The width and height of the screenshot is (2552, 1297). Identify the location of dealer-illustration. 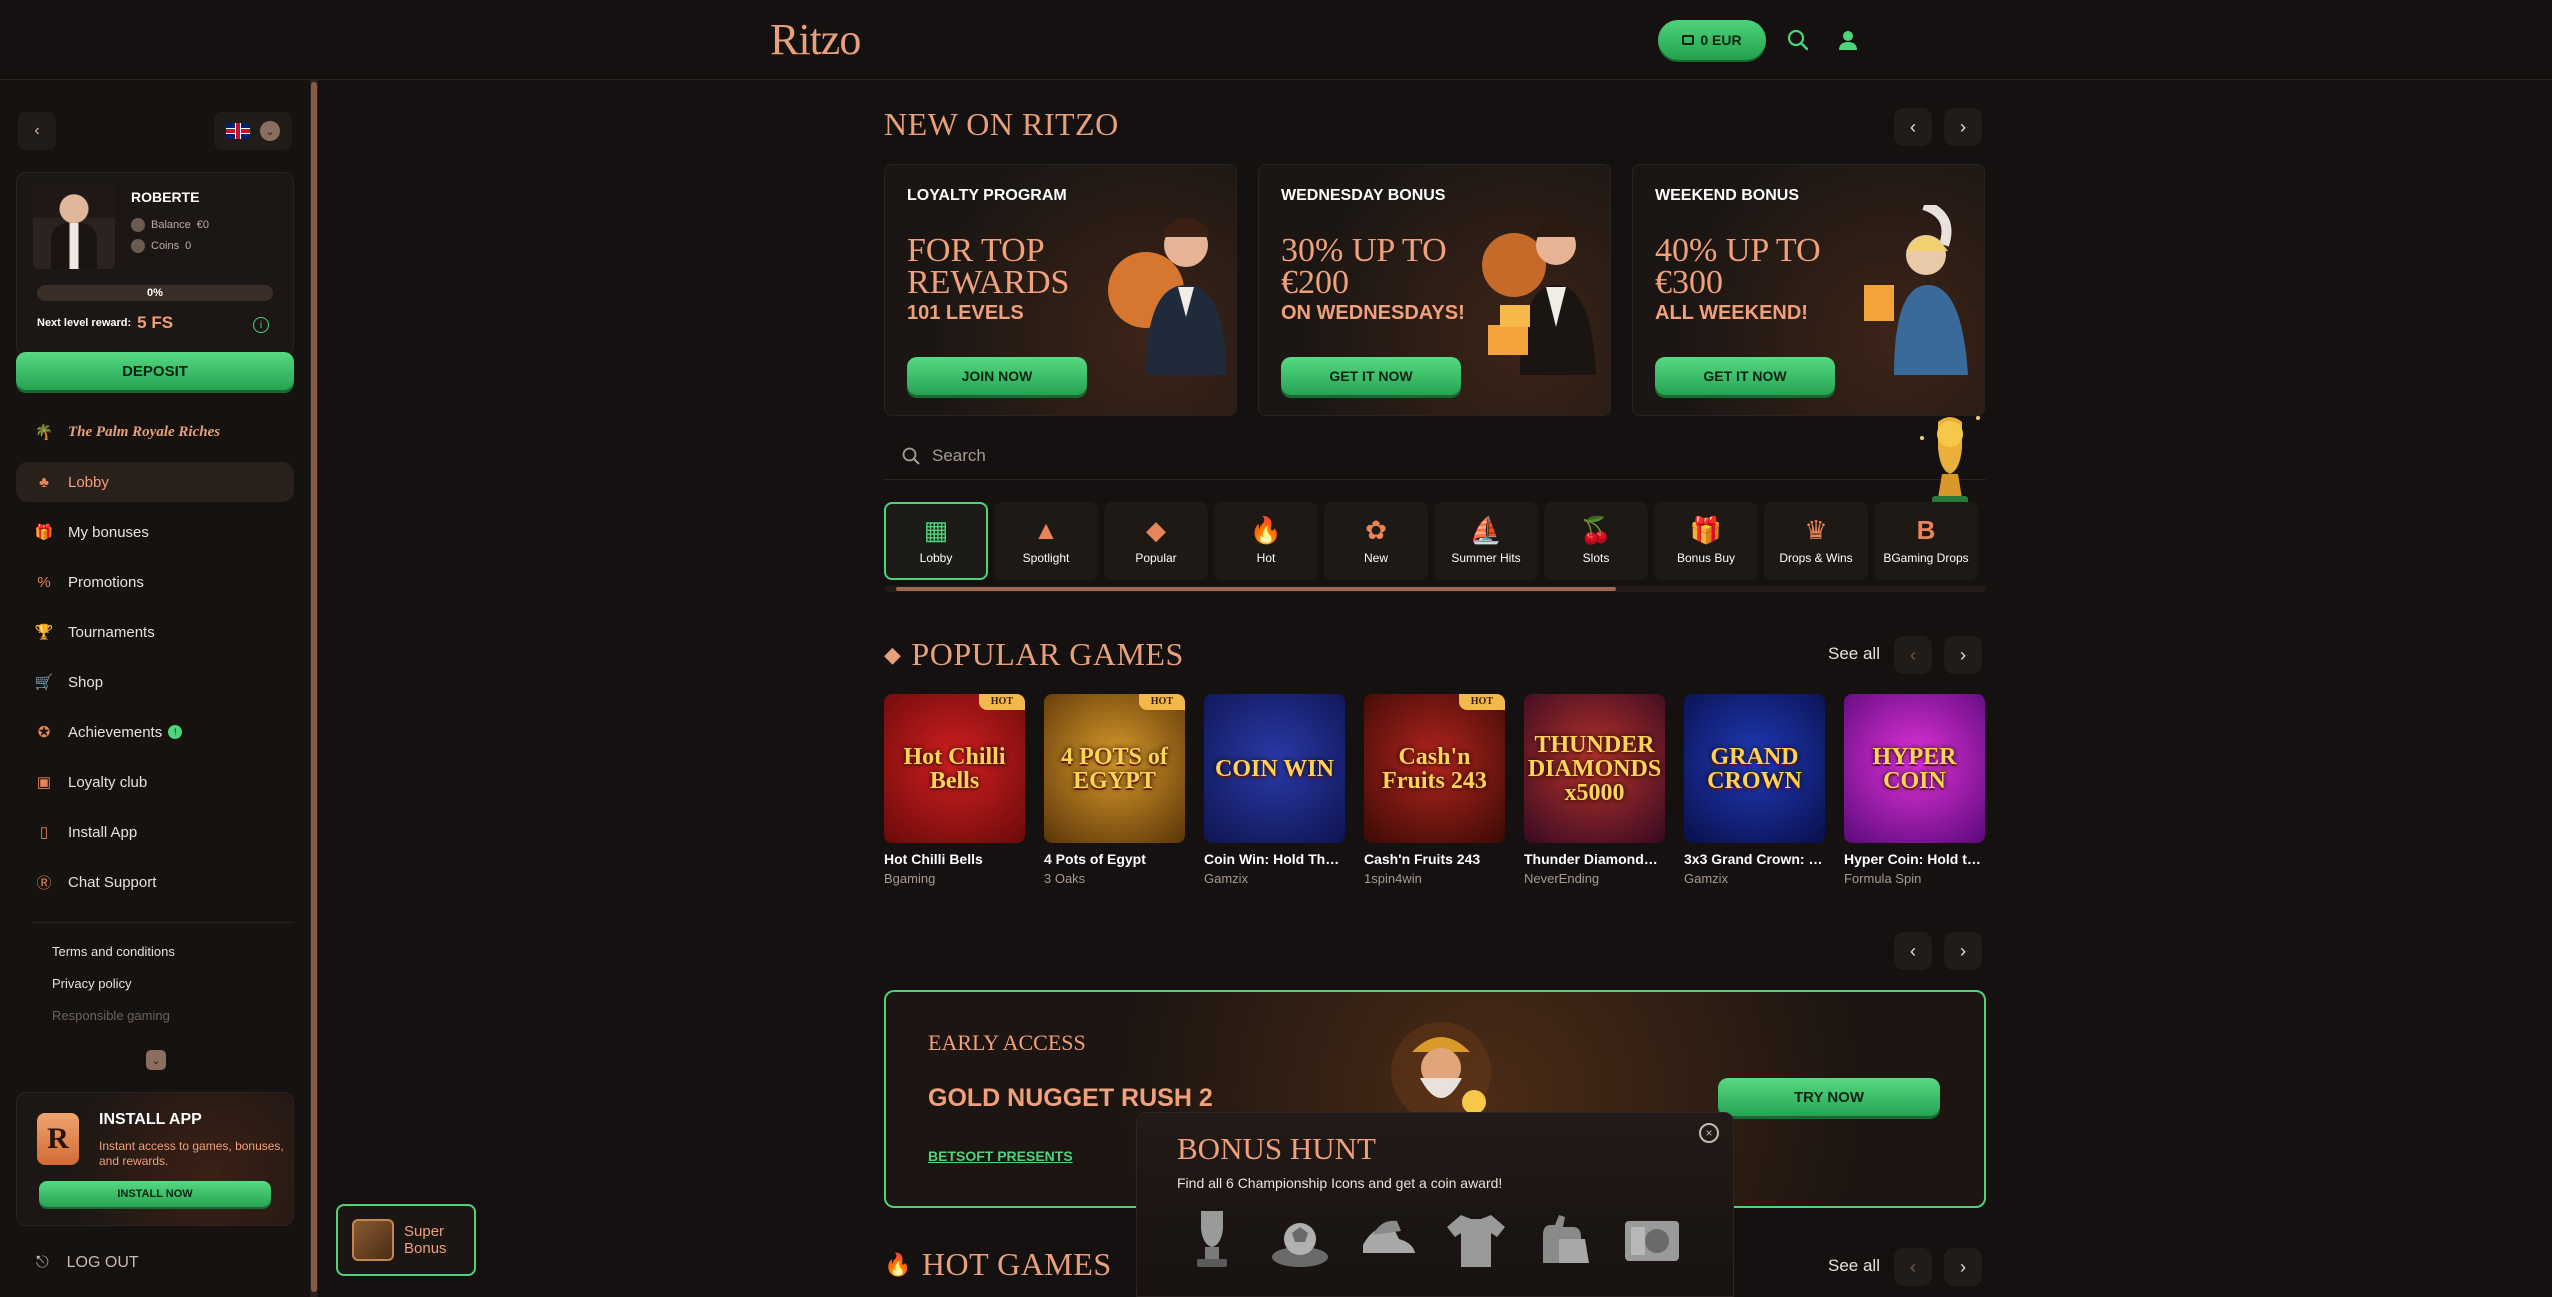
(1539, 298).